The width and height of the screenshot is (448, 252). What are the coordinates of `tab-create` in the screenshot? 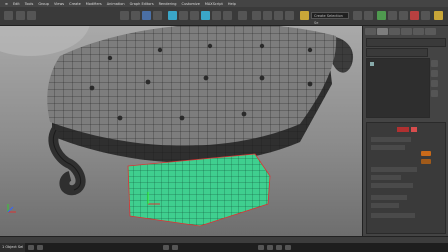 It's located at (370, 31).